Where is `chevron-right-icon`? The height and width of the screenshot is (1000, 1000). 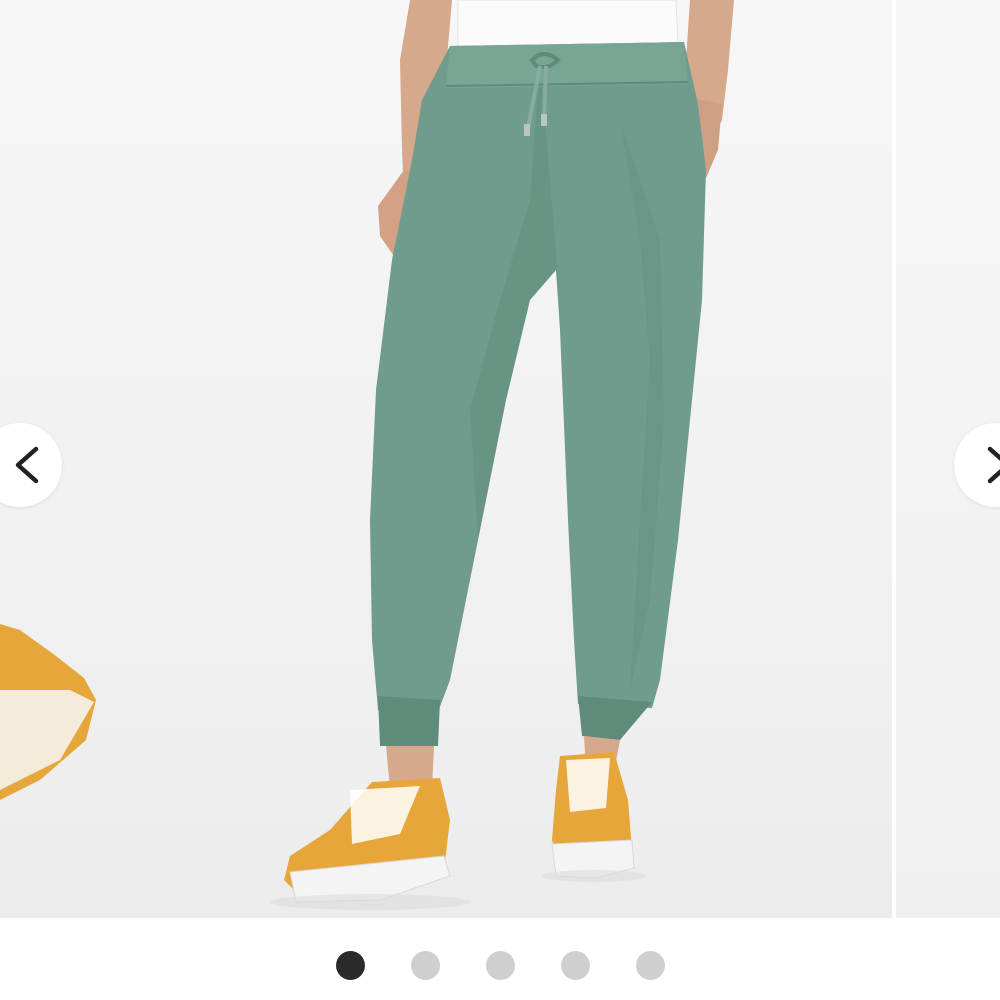
chevron-right-icon is located at coordinates (993, 465).